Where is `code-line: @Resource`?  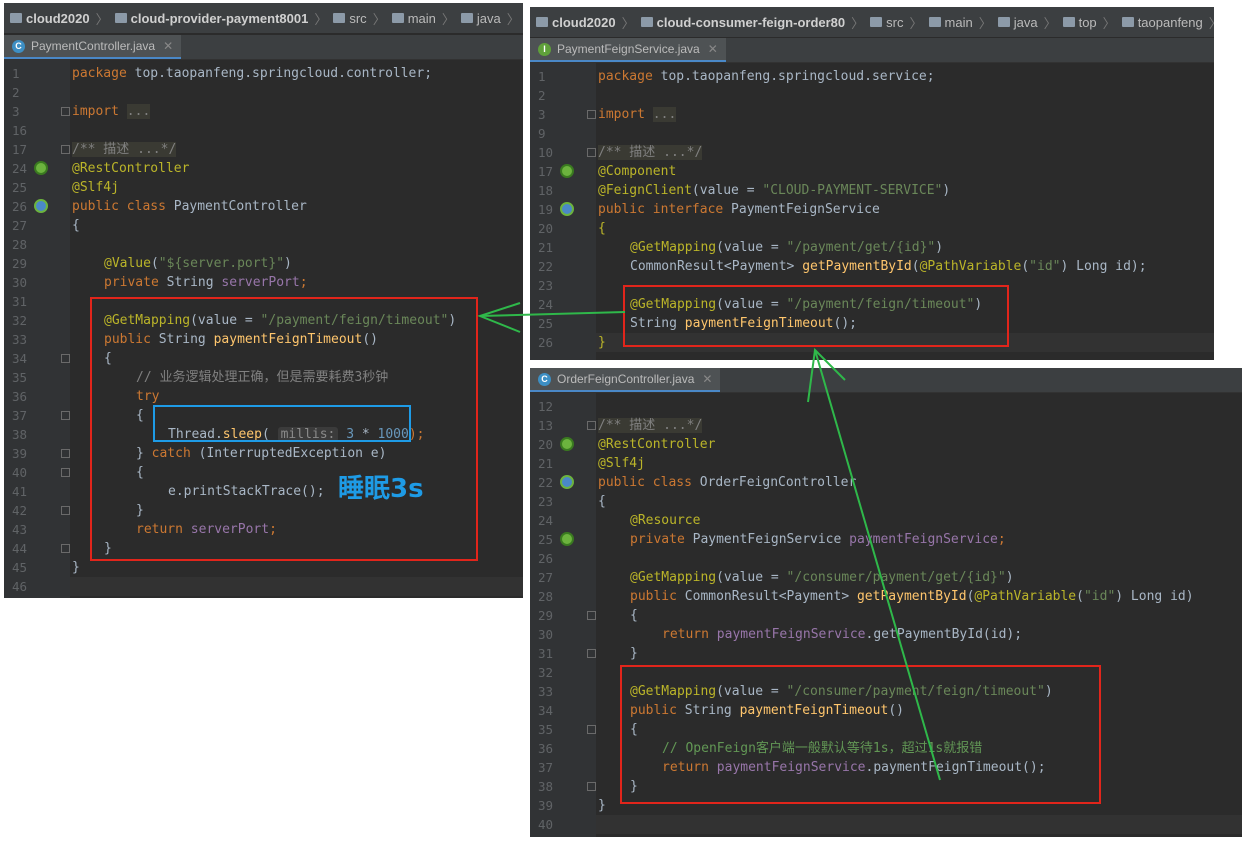
code-line: @Resource is located at coordinates (665, 520).